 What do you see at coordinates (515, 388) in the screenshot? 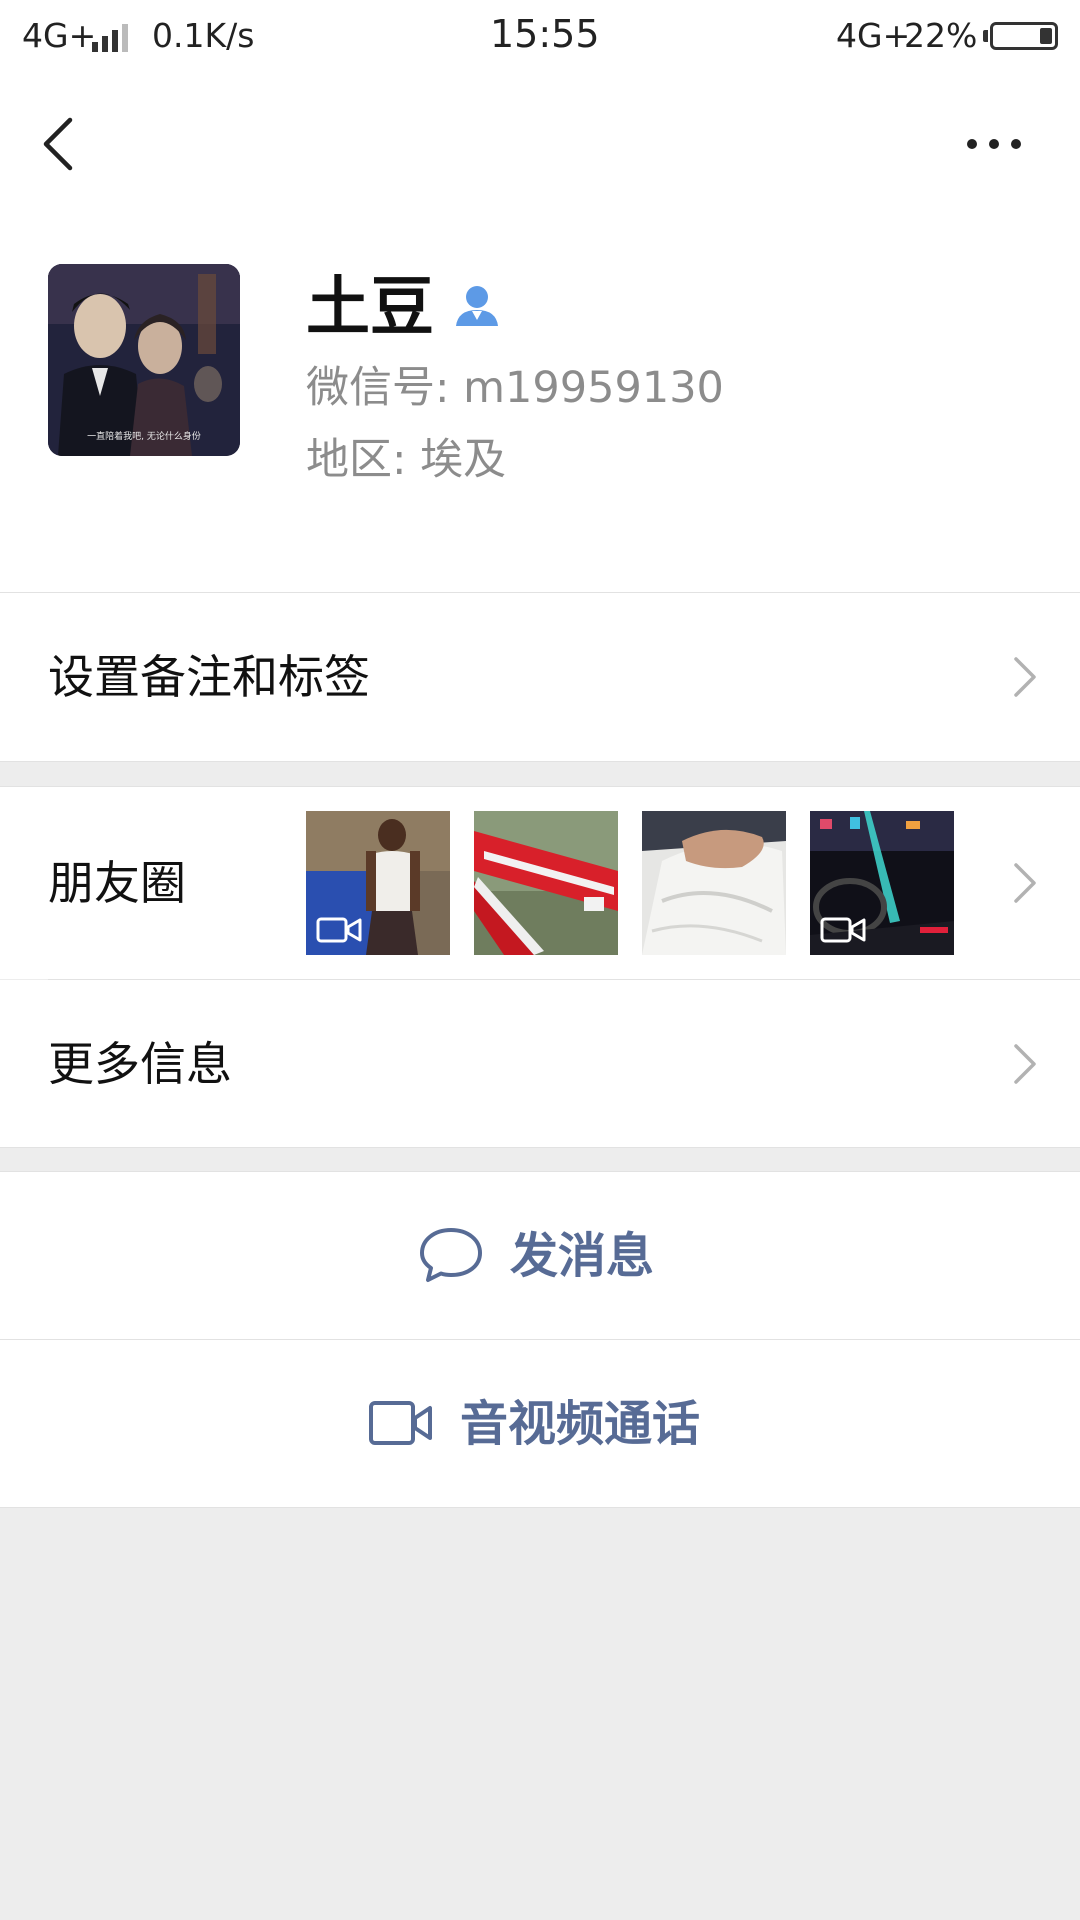
I see `wechat-id: 微信号: m19959130` at bounding box center [515, 388].